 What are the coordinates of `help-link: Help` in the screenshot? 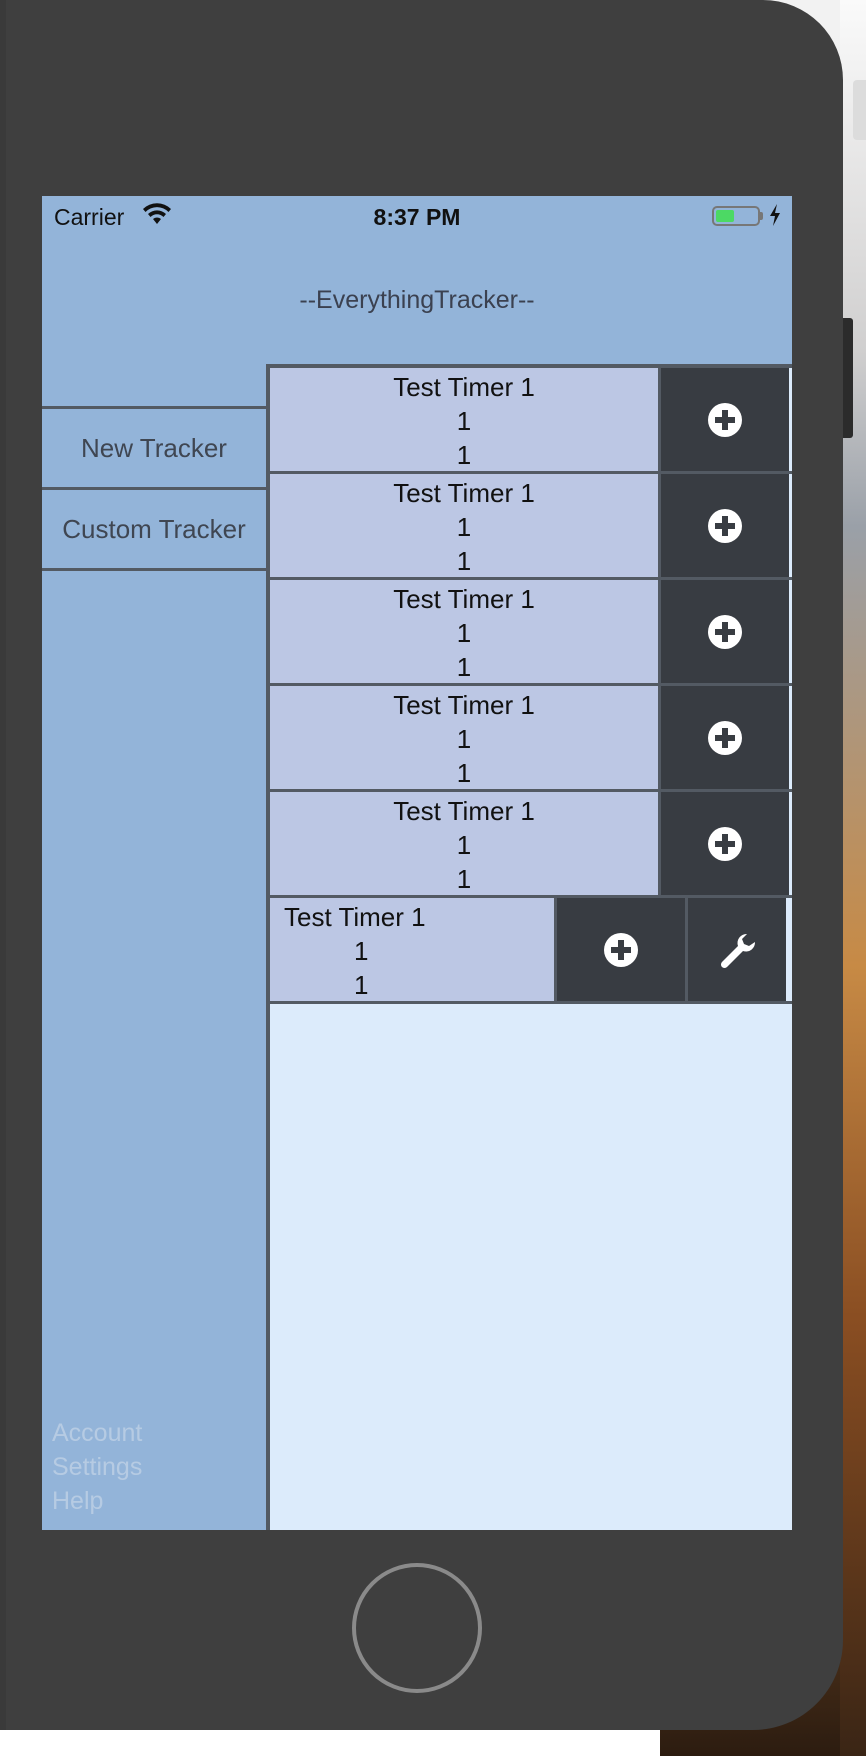 It's located at (97, 1501).